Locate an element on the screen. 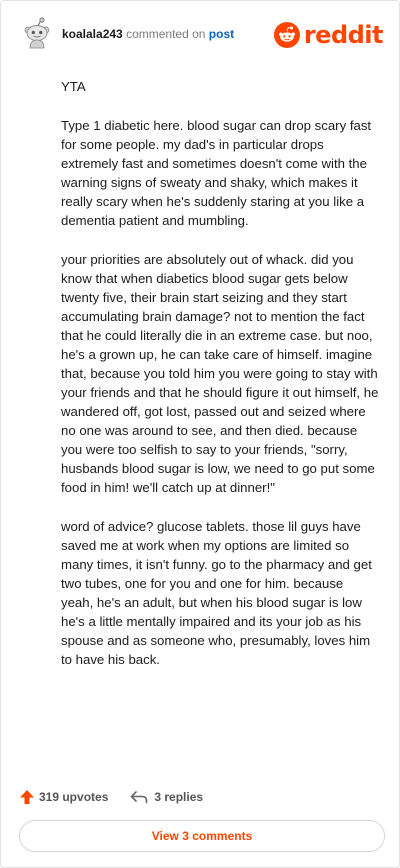 Image resolution: width=400 pixels, height=868 pixels. reddit-logo: reddit is located at coordinates (328, 35).